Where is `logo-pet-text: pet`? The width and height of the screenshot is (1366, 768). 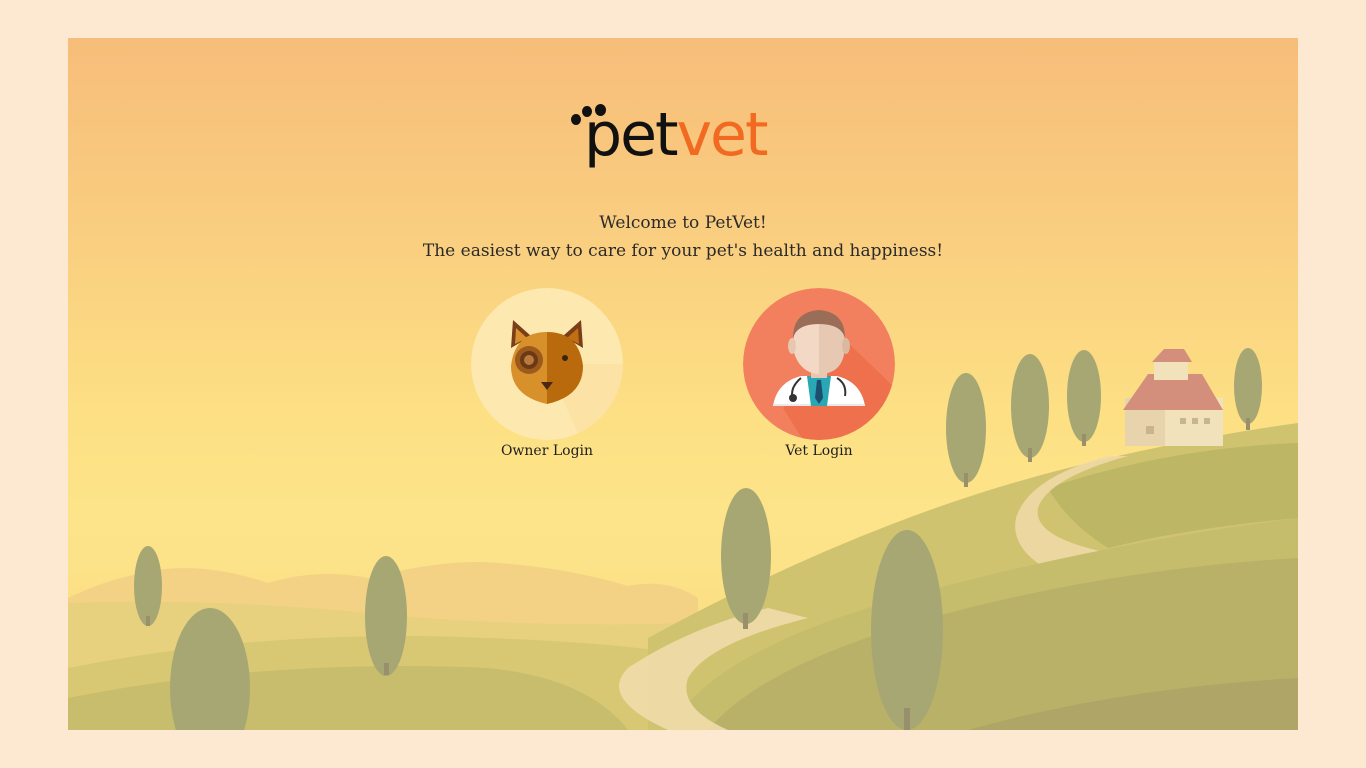 logo-pet-text: pet is located at coordinates (631, 135).